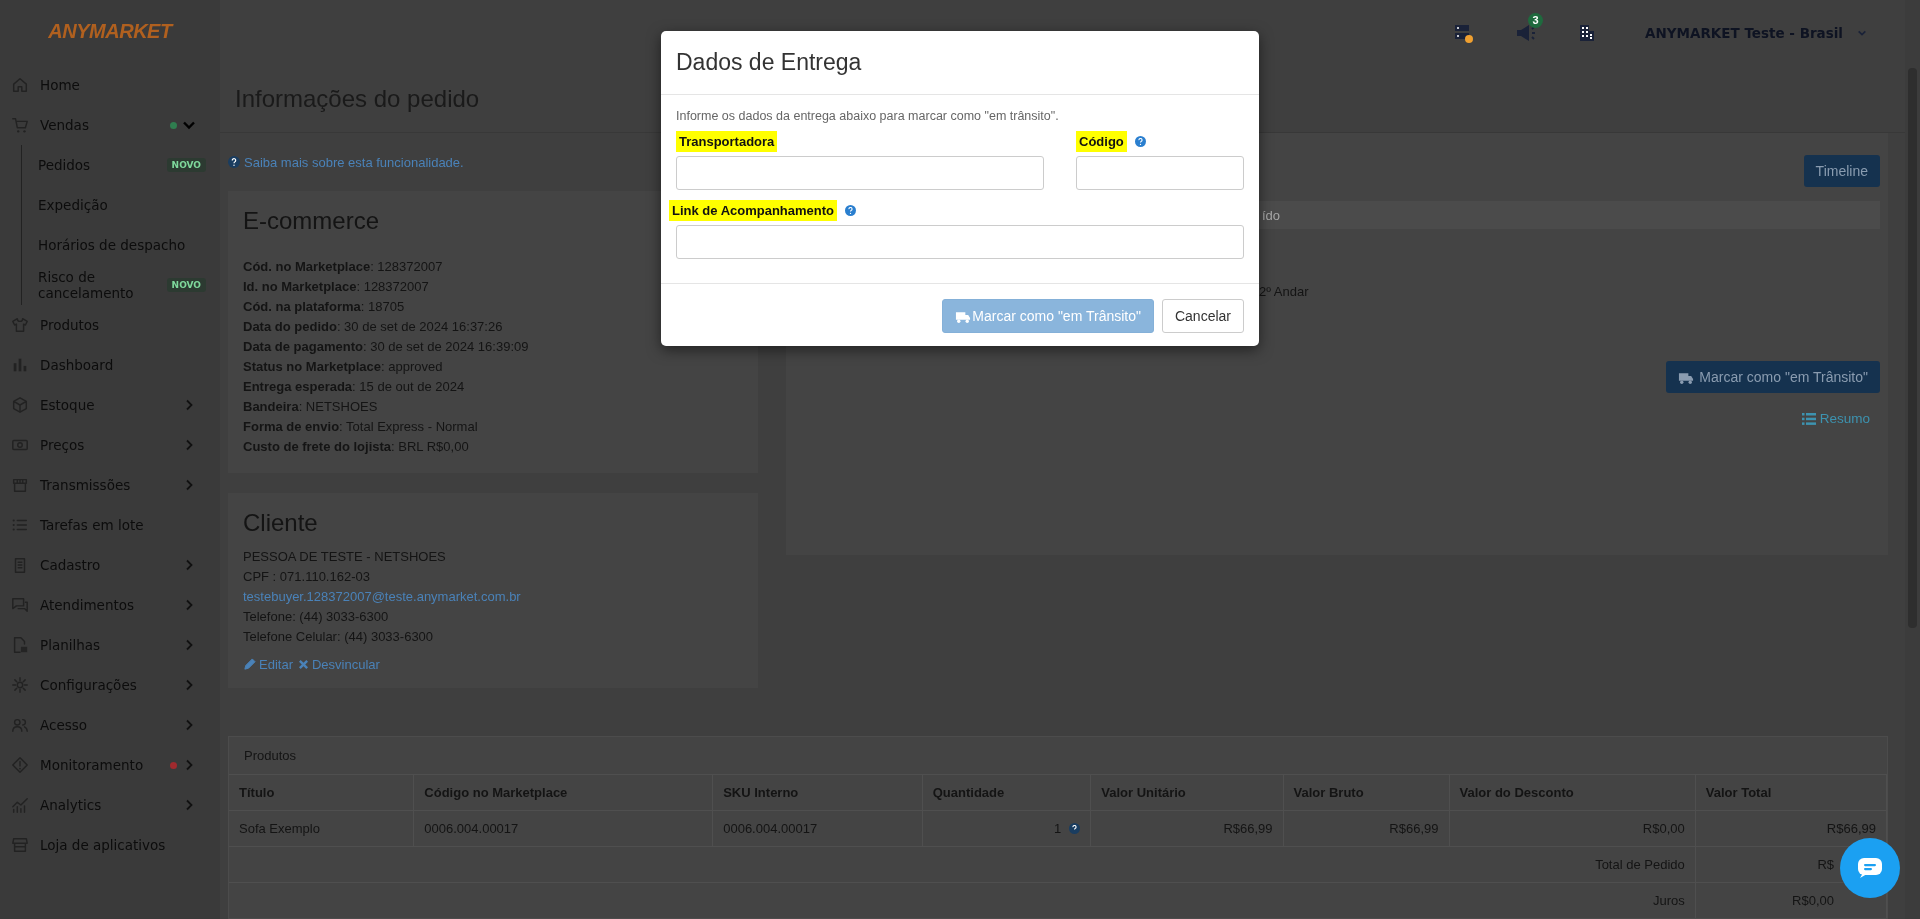 This screenshot has width=1920, height=919. I want to click on shirt-icon, so click(20, 325).